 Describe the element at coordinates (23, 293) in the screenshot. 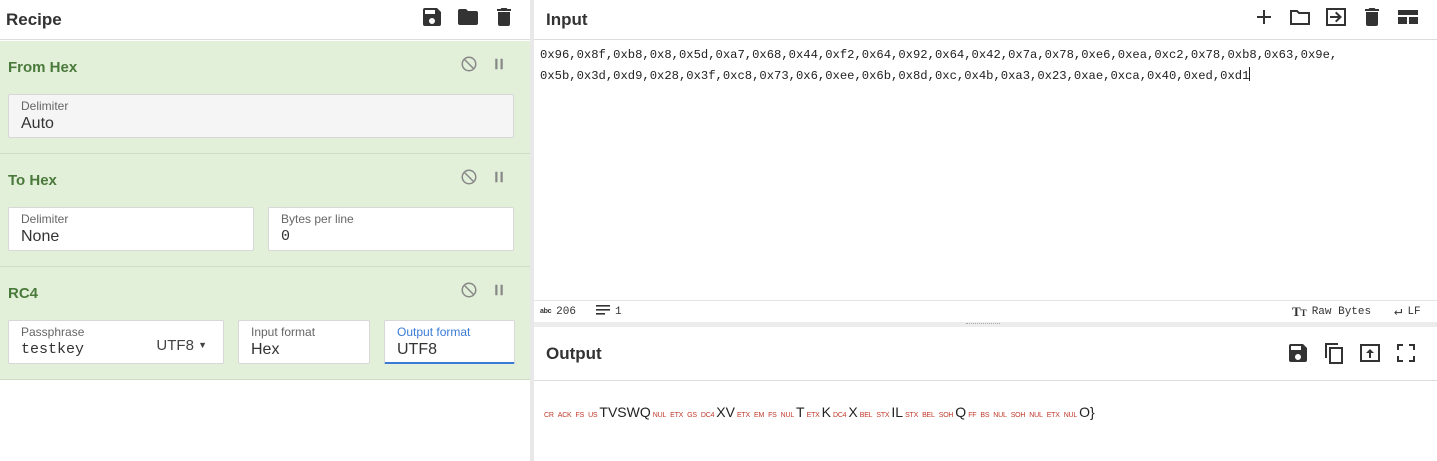

I see `operation-title: RC4` at that location.